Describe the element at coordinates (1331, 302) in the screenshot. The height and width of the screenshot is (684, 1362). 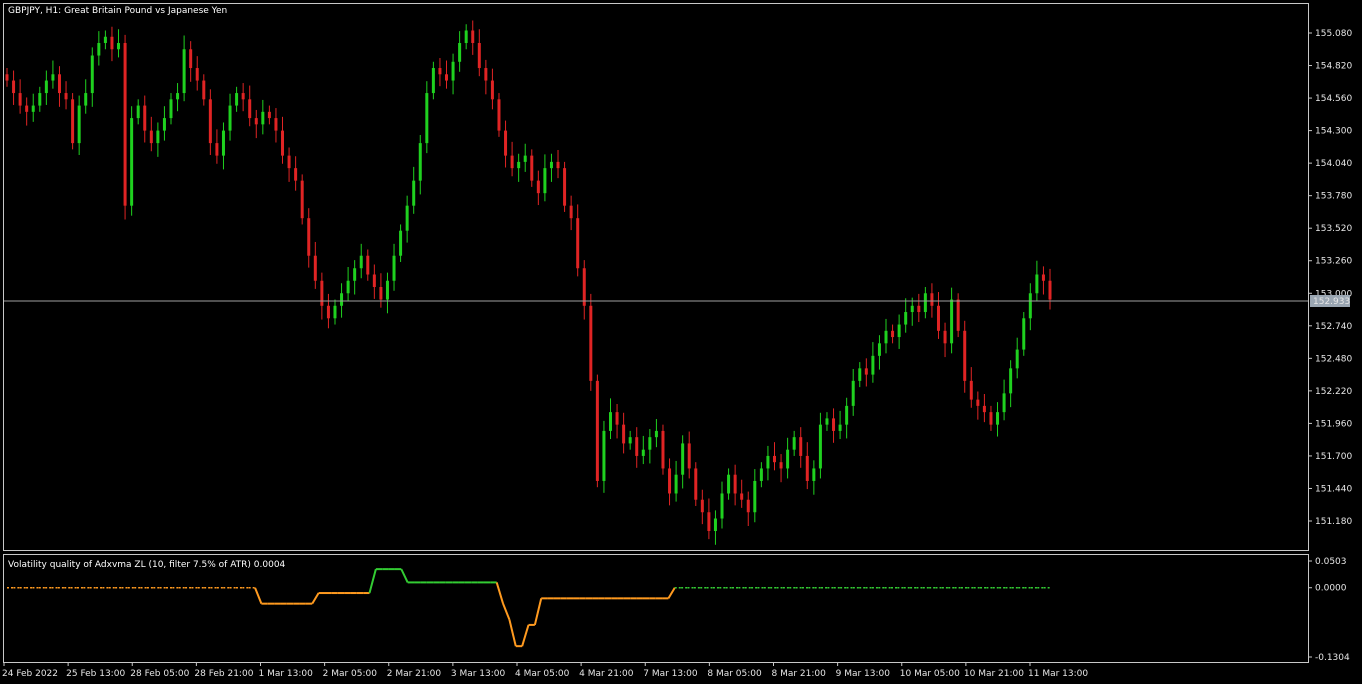
I see `current-price-label: 152.933` at that location.